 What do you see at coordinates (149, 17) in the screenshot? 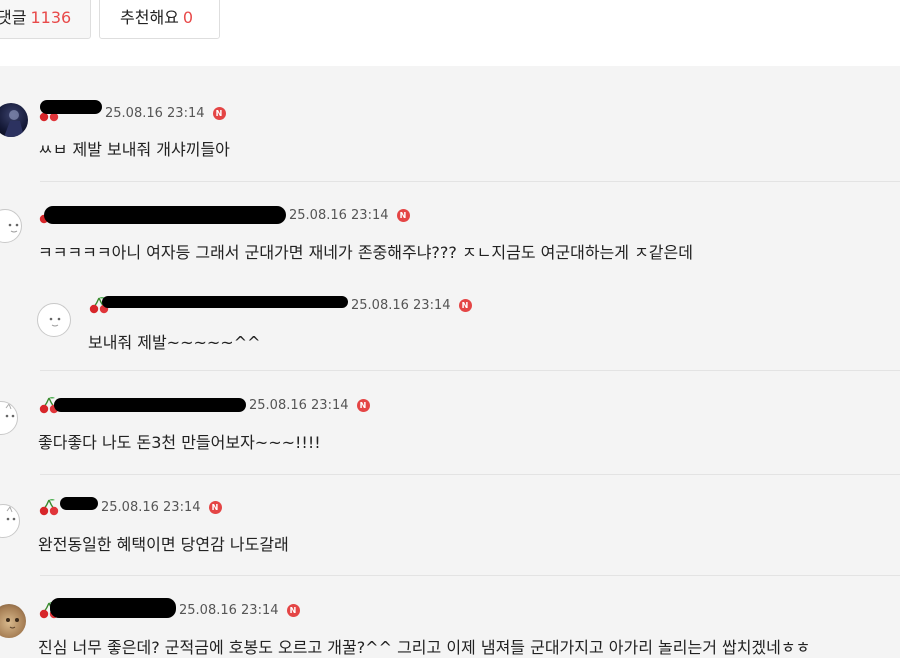
I see `tab-recommend-label: 추천해요` at bounding box center [149, 17].